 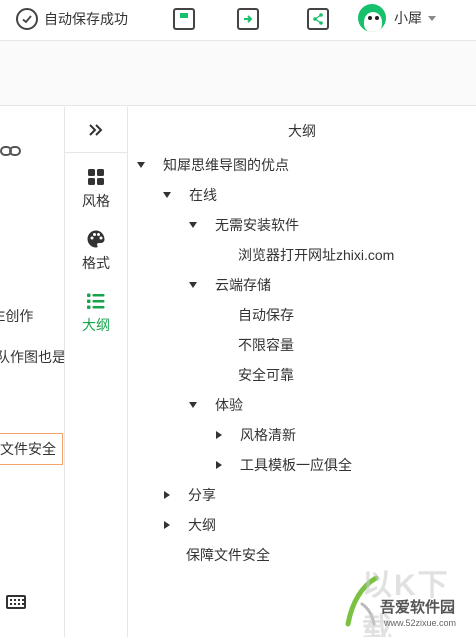 I want to click on secondary-toolbar, so click(x=238, y=73).